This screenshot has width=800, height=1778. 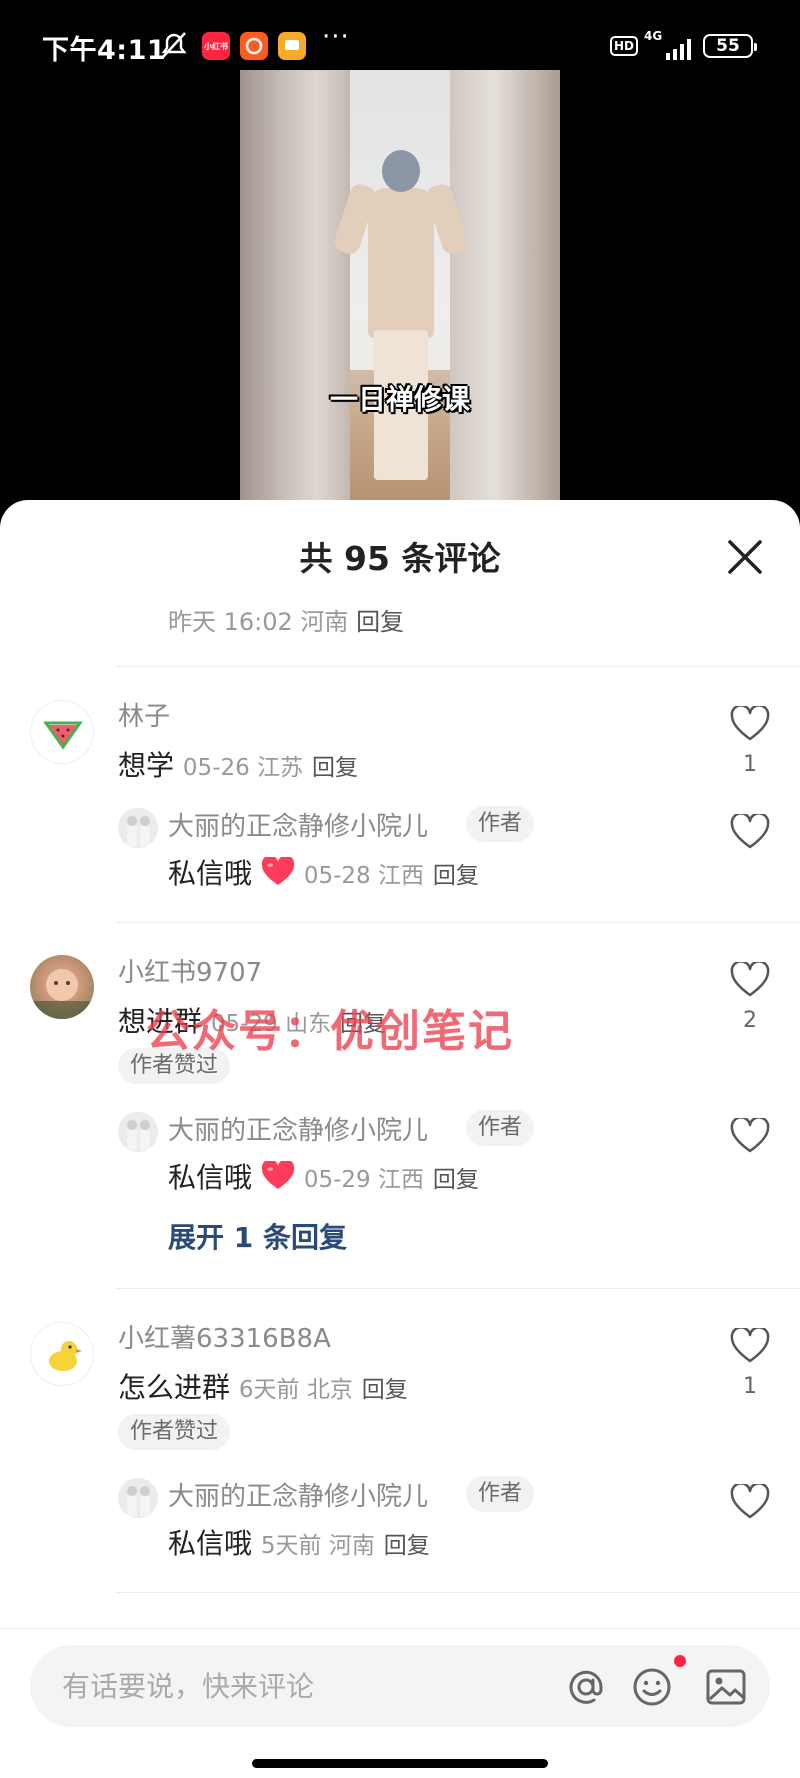 What do you see at coordinates (330, 1031) in the screenshot?
I see `watermark-text: 公众号：优创笔记` at bounding box center [330, 1031].